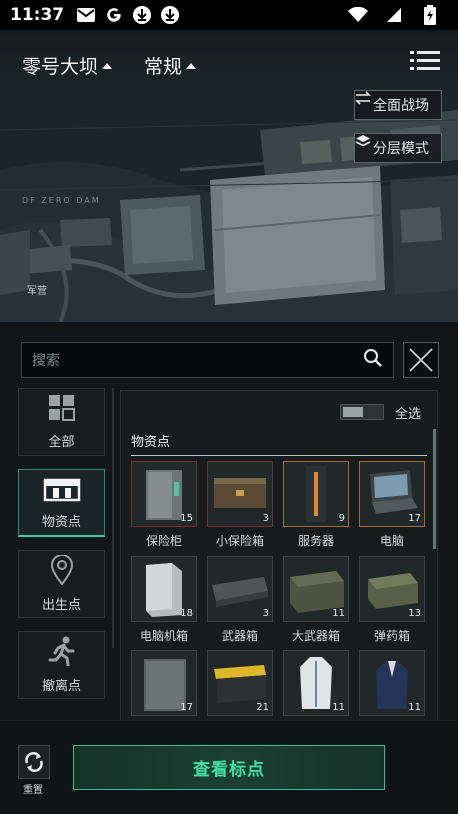  What do you see at coordinates (60, 67) in the screenshot?
I see `map-name: 零号大坝` at bounding box center [60, 67].